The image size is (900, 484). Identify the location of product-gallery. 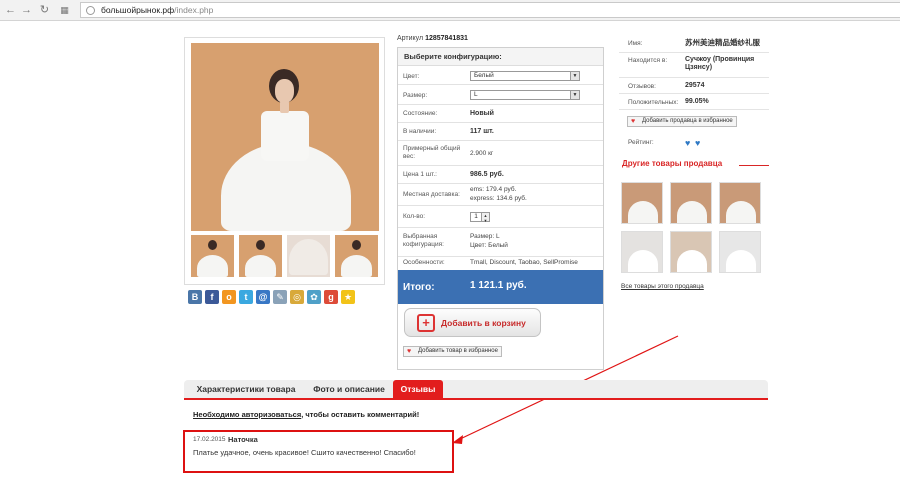
(284, 161).